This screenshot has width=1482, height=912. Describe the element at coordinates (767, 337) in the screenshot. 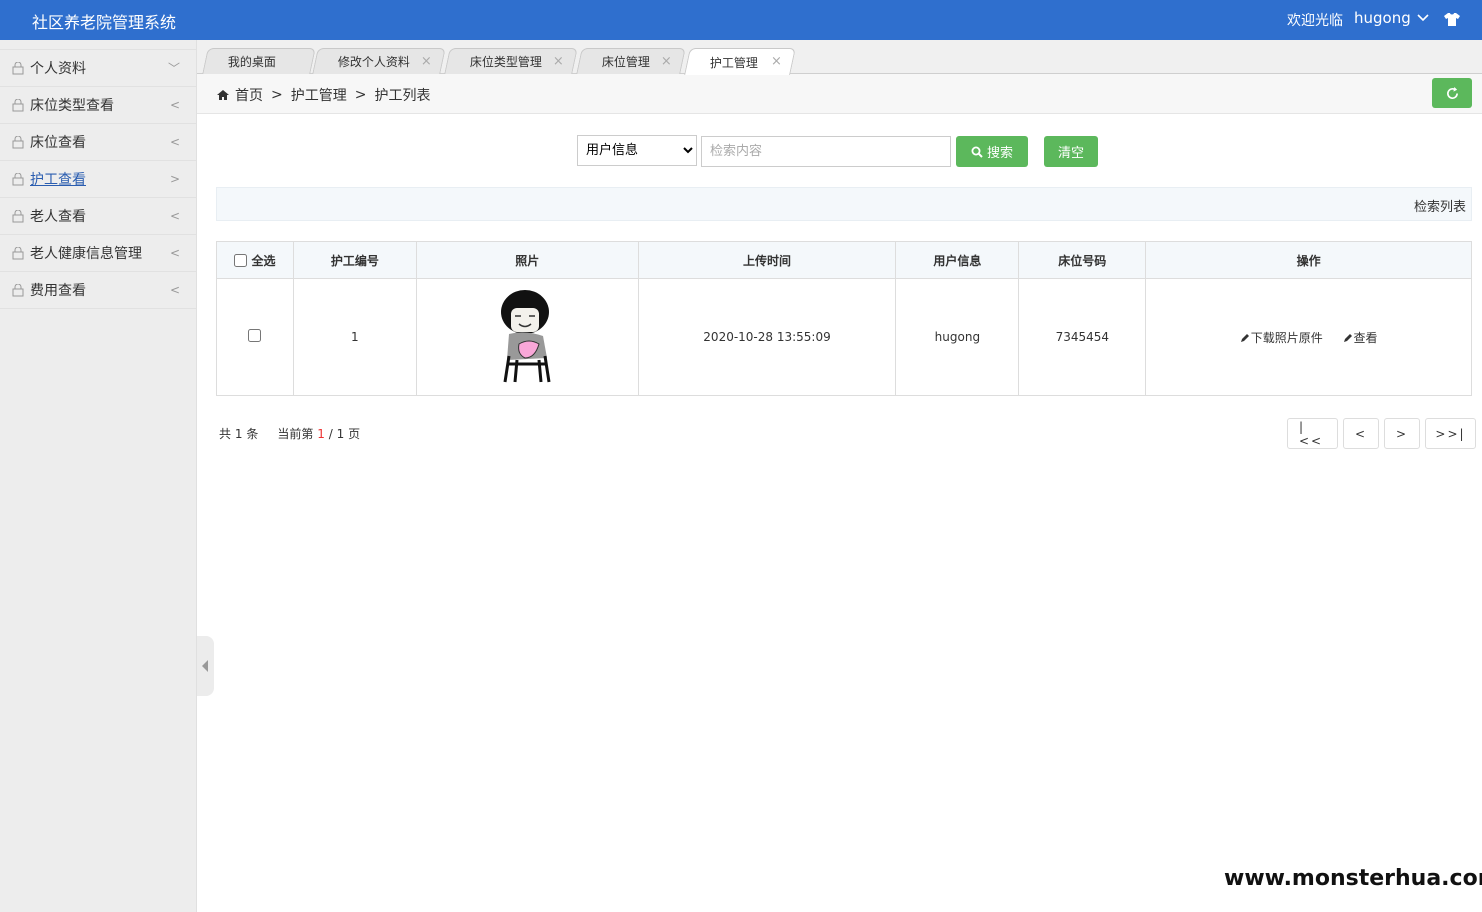

I see `cell-upload-time: 2020-10-28 13:55:09` at that location.